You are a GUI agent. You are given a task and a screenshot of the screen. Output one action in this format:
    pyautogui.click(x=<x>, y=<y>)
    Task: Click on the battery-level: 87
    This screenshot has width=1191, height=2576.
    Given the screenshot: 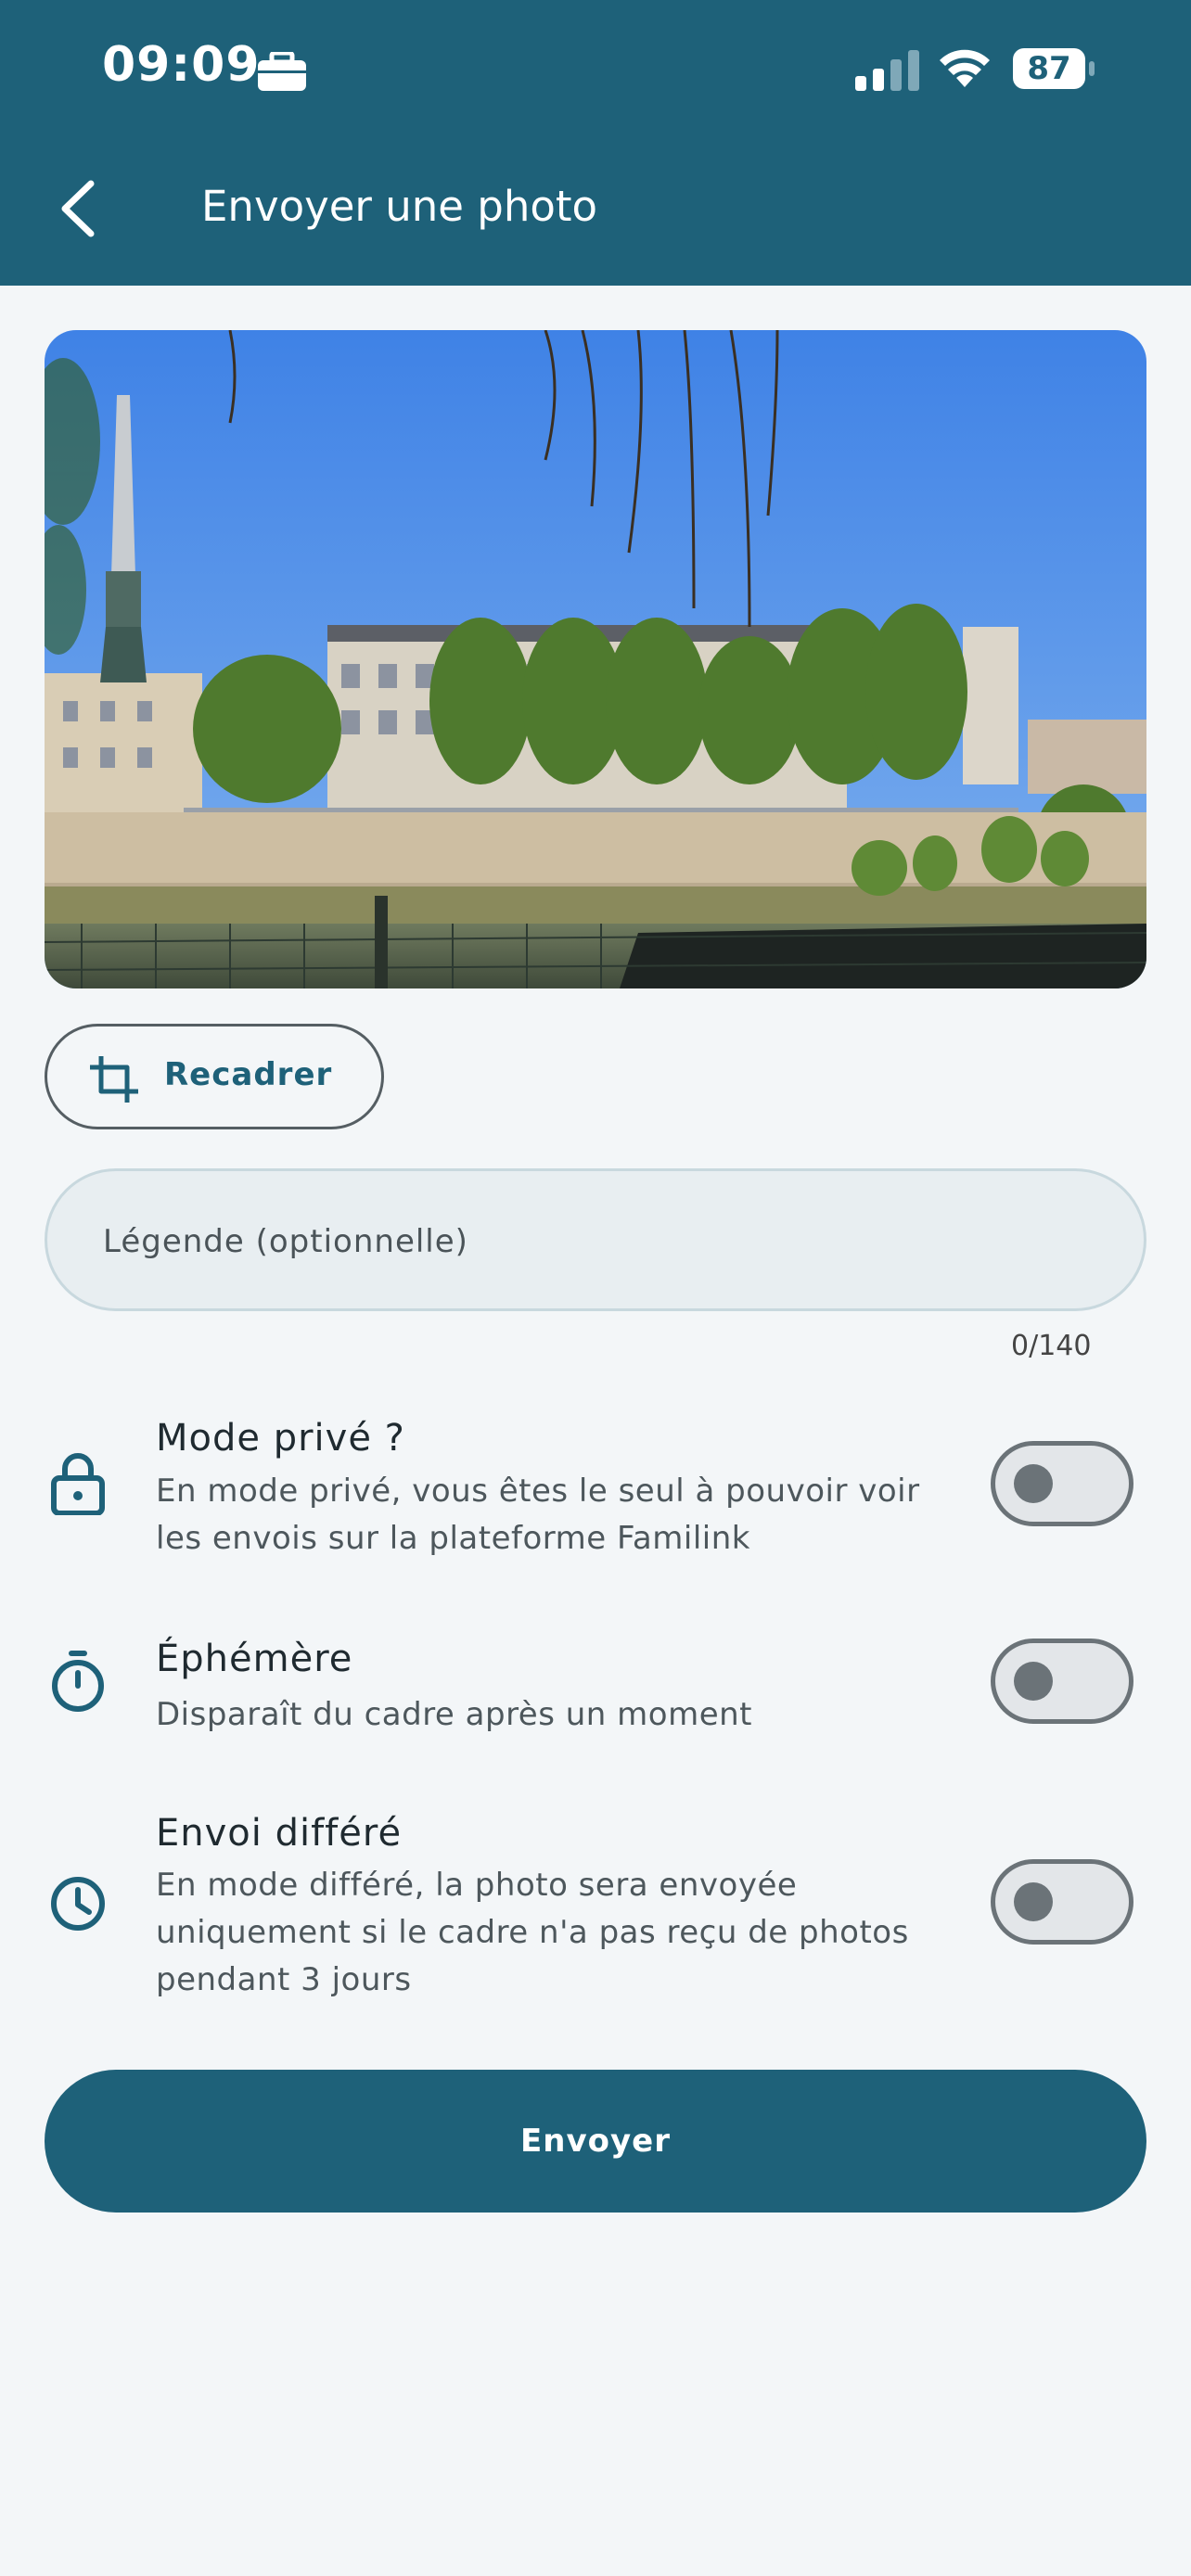 What is the action you would take?
    pyautogui.click(x=1049, y=68)
    